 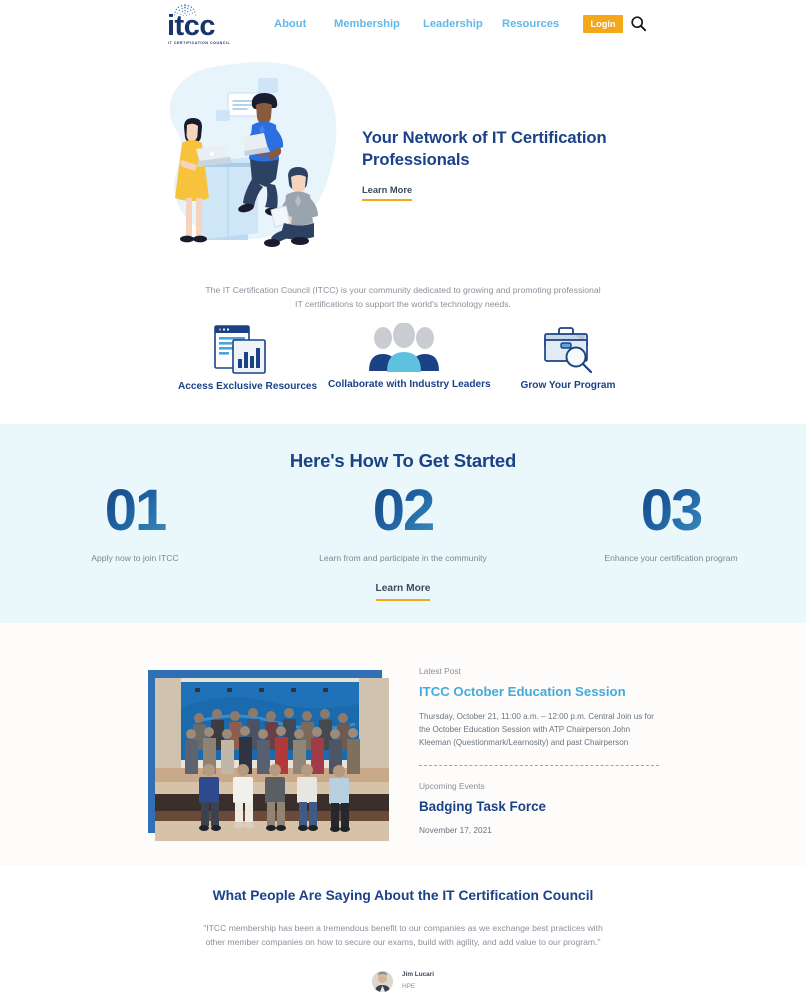 I want to click on step-number: 01, so click(x=135, y=511).